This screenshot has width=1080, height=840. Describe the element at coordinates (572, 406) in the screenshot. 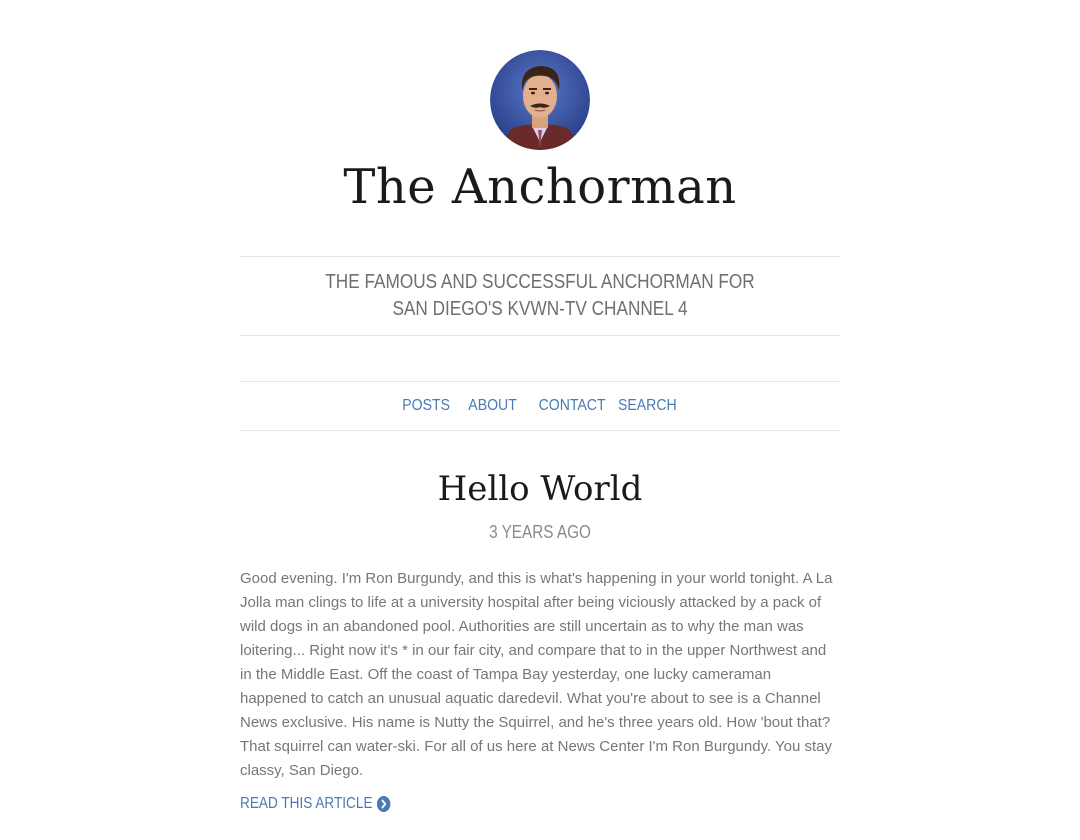

I see `nav-contact: CONTACT` at that location.